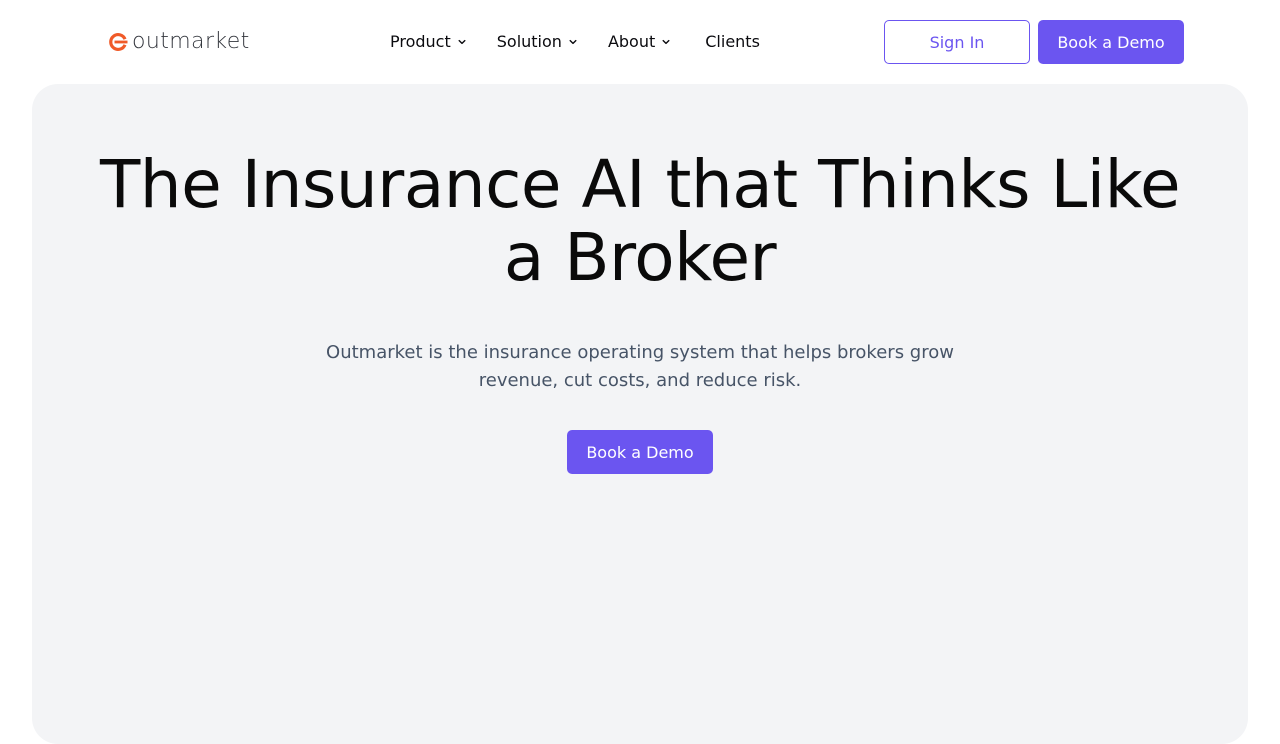  I want to click on brand-logo-link: outmarket, so click(179, 42).